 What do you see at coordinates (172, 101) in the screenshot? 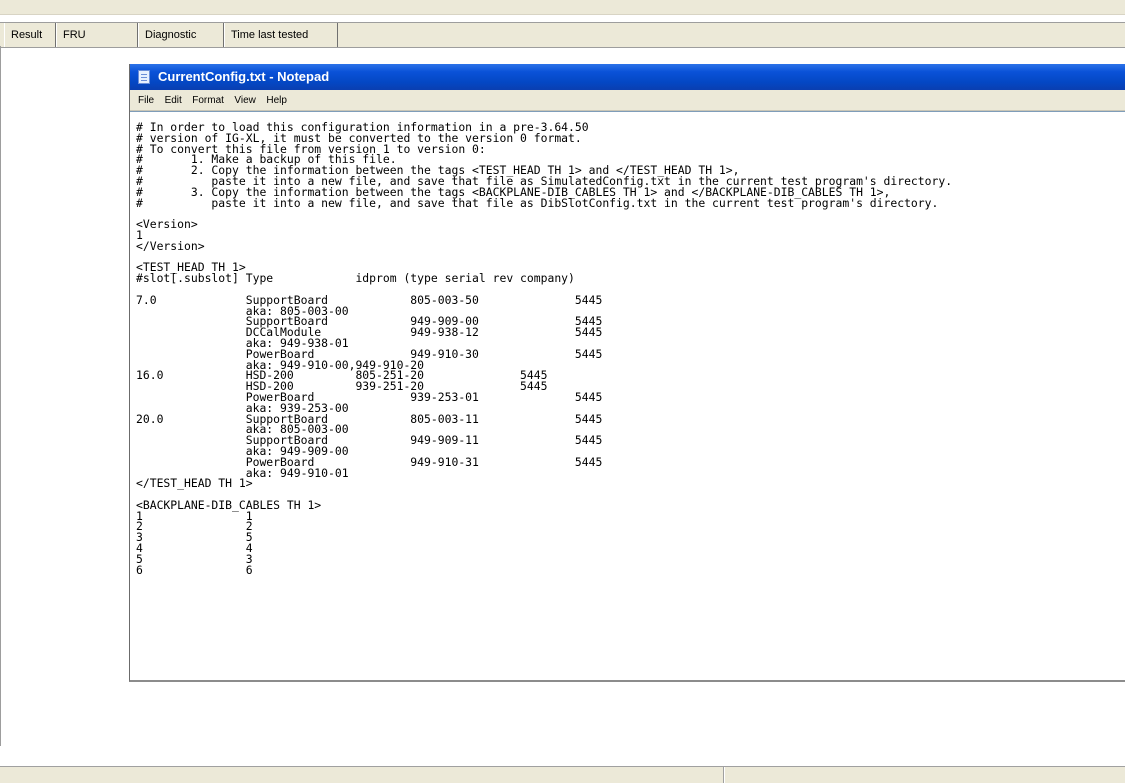
I see `menu-edit: Edit` at bounding box center [172, 101].